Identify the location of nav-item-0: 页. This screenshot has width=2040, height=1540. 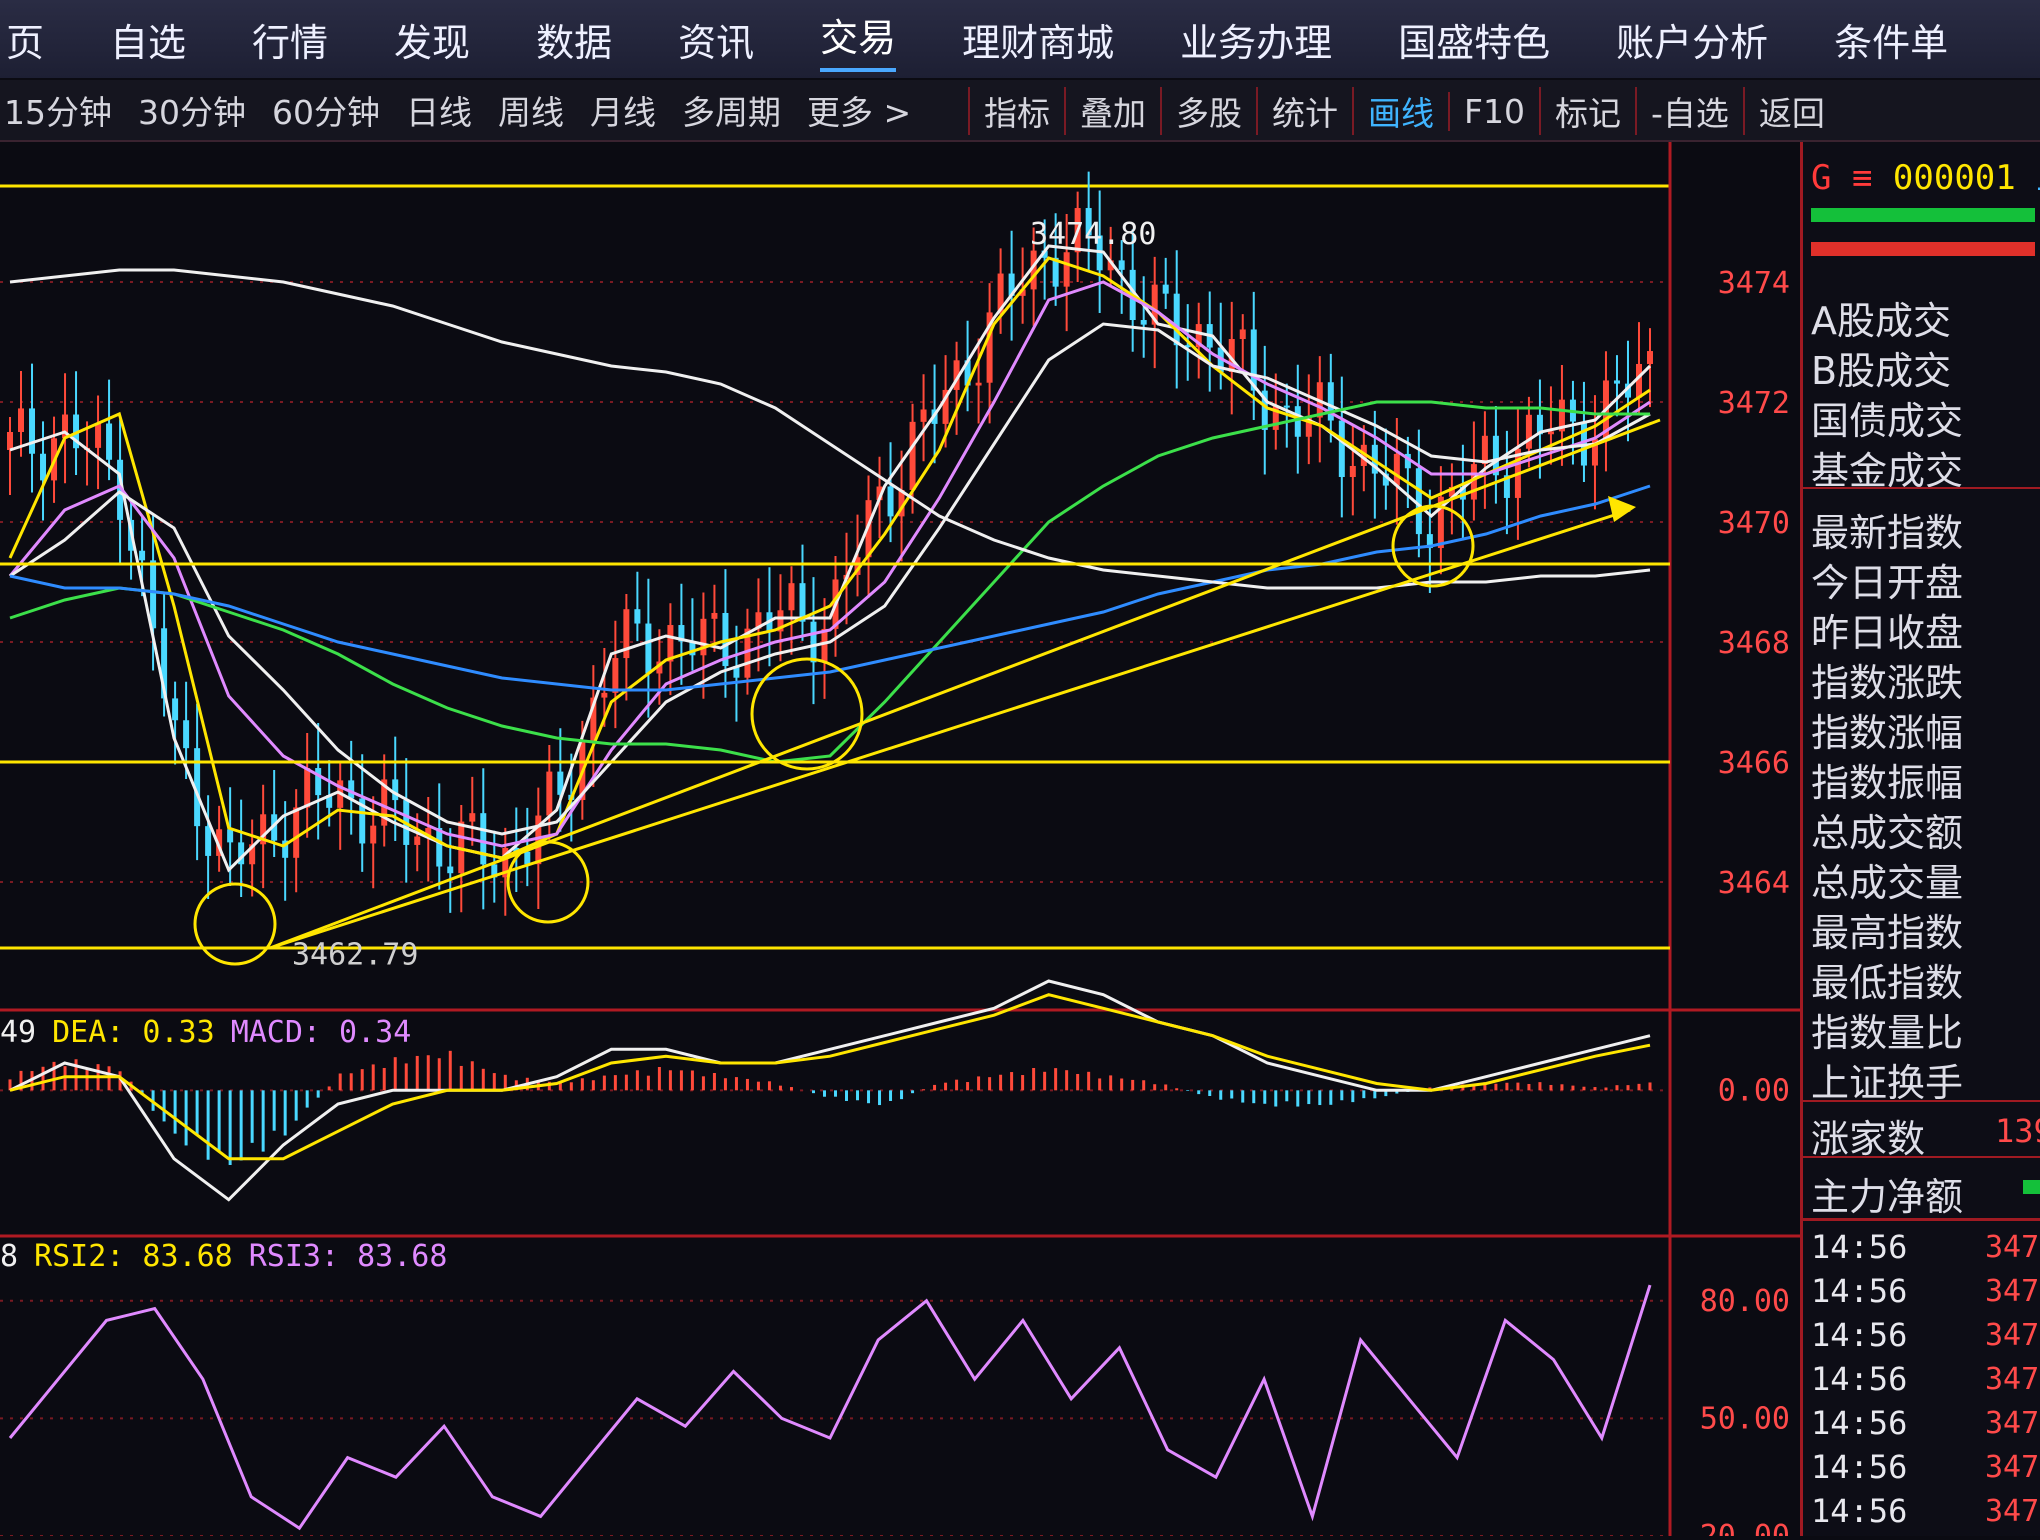
(25, 39).